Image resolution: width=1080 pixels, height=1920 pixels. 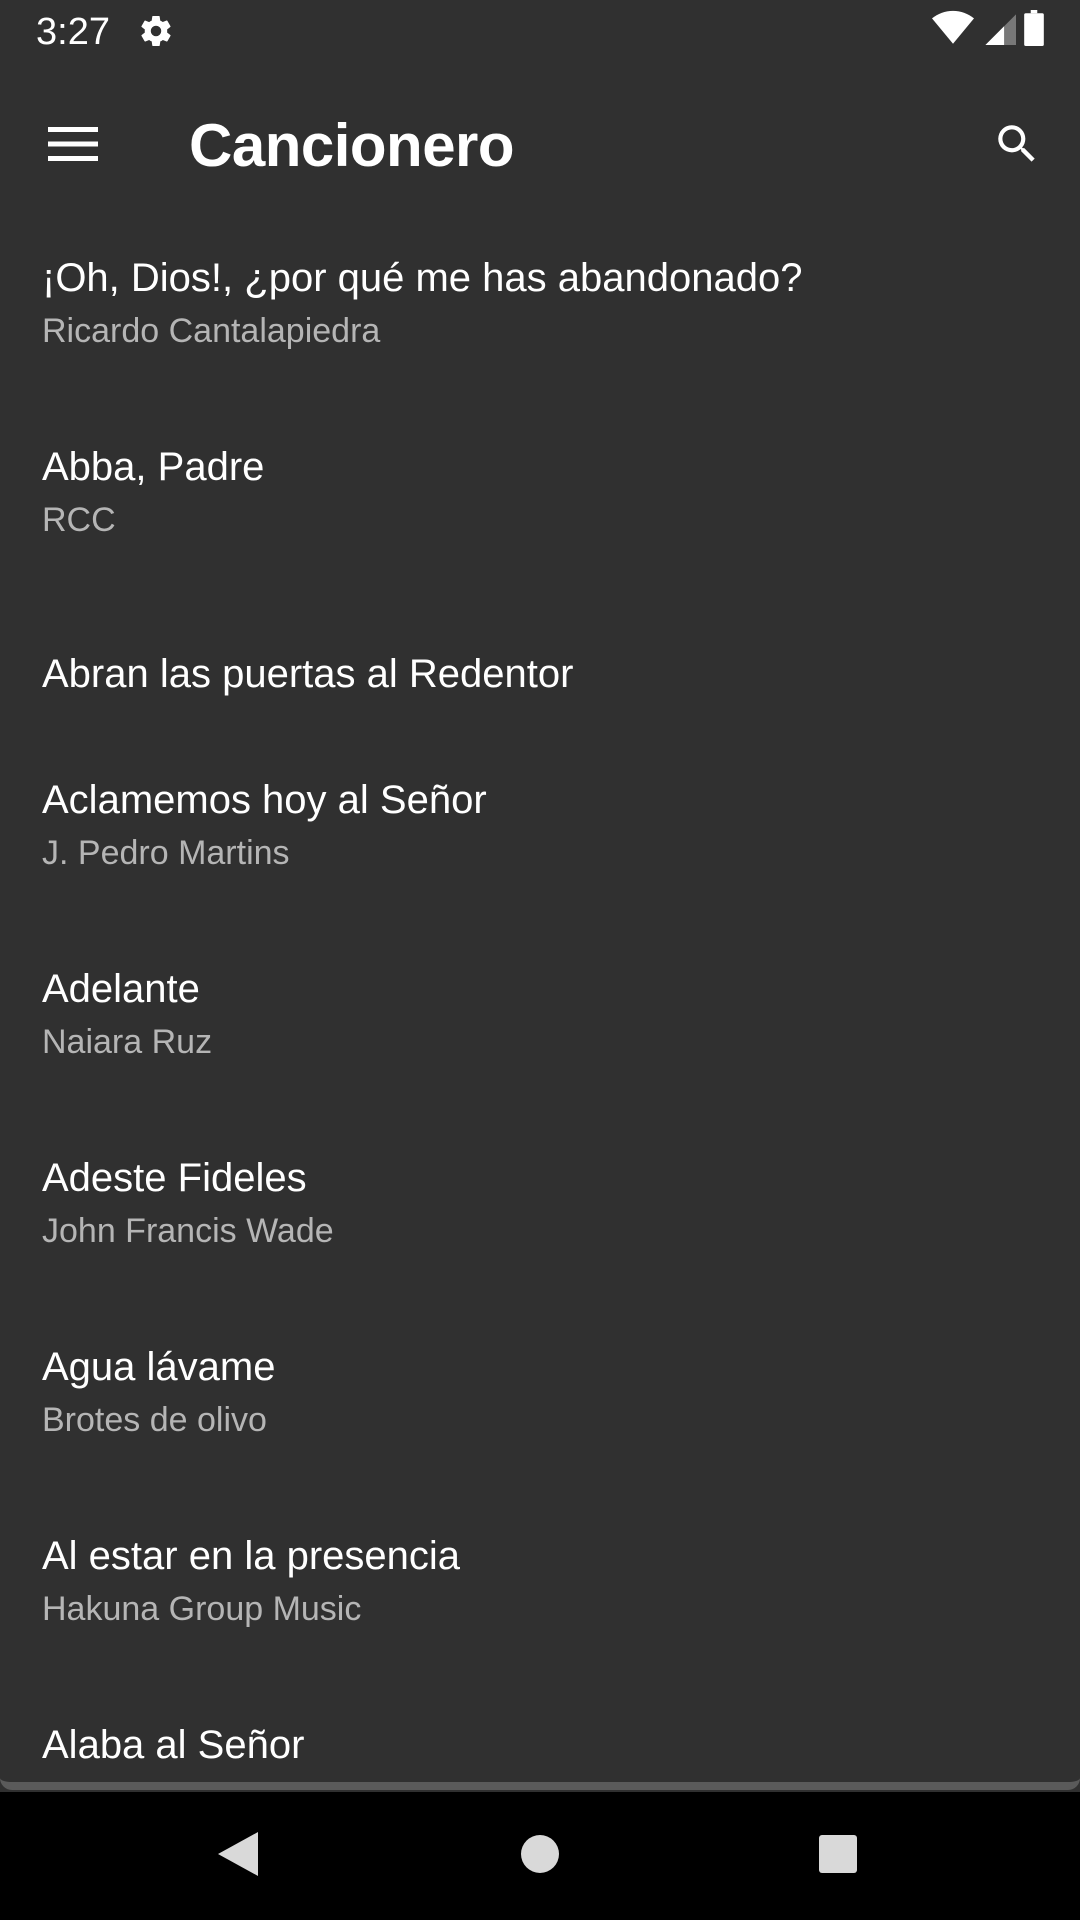 What do you see at coordinates (154, 1420) in the screenshot?
I see `song-author: Brotes de olivo` at bounding box center [154, 1420].